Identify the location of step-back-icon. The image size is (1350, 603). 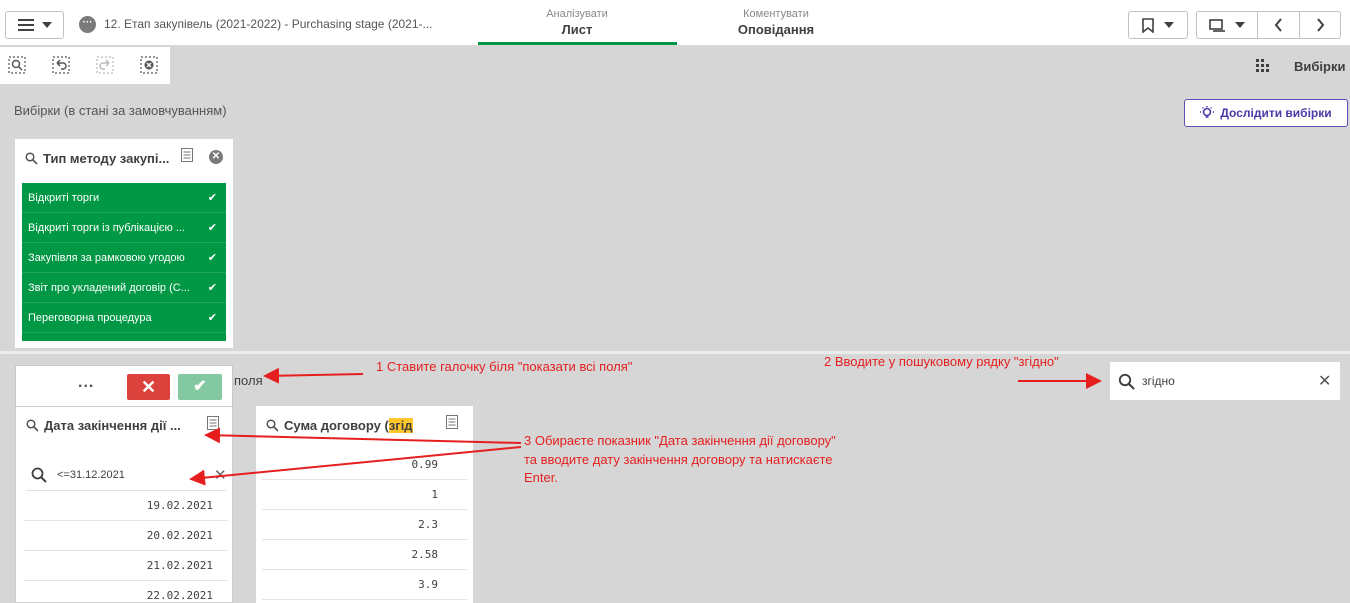
(61, 65).